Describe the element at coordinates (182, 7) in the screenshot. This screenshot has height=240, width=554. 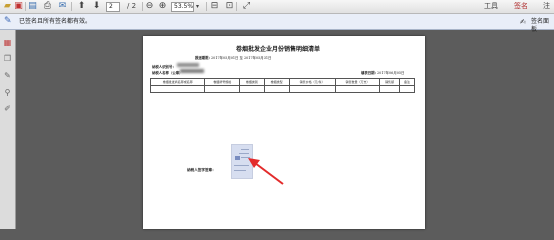
I see `zoom-level-select: 53.5%` at that location.